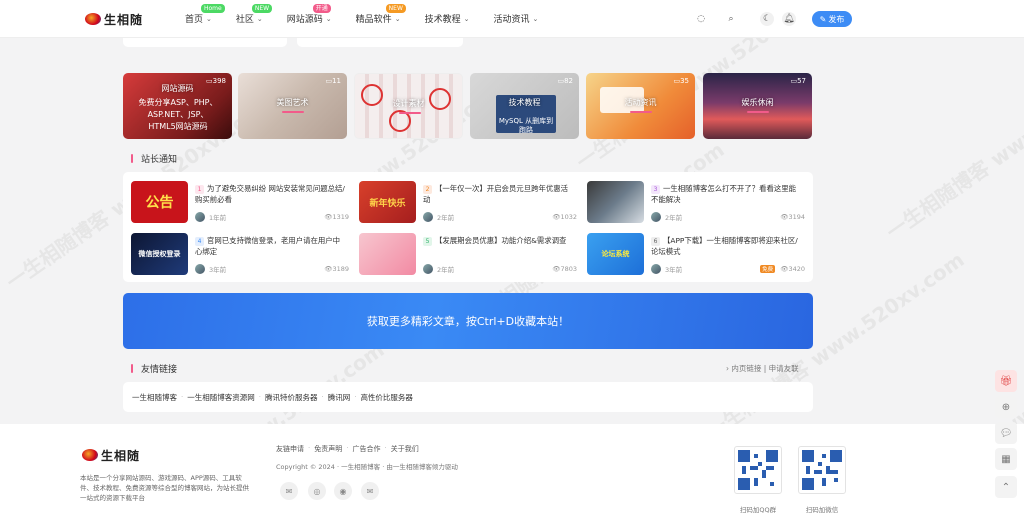  Describe the element at coordinates (640, 102) in the screenshot. I see `category-label: 活动资讯` at that location.